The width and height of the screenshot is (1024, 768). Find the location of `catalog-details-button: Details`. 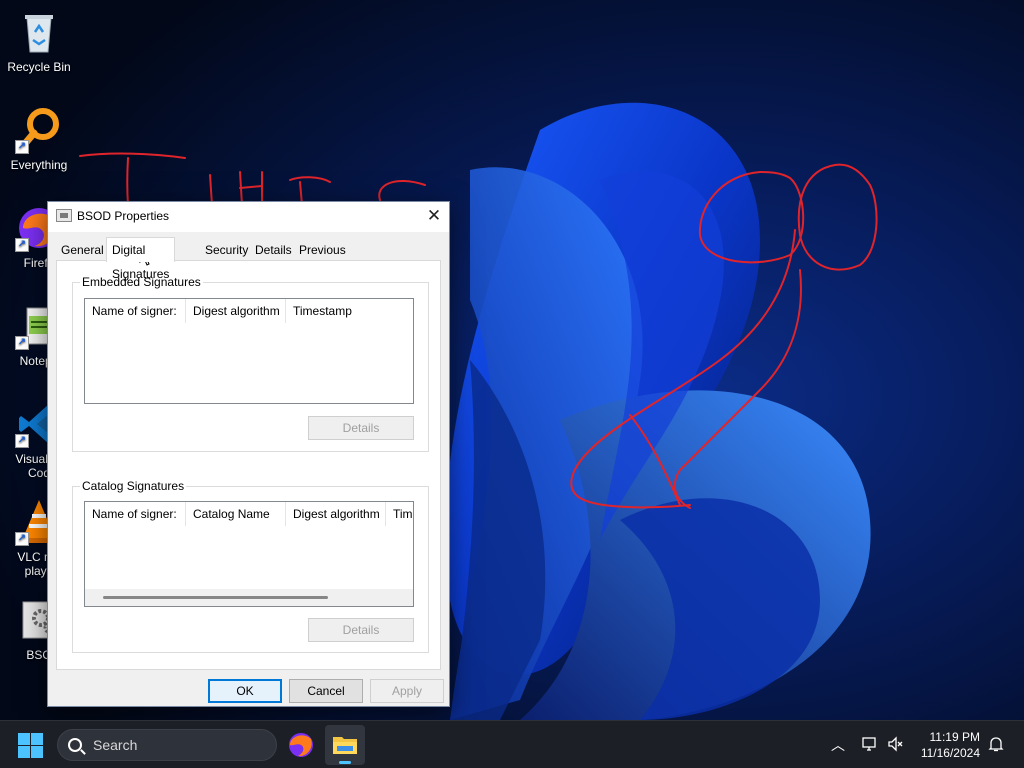

catalog-details-button: Details is located at coordinates (361, 630).